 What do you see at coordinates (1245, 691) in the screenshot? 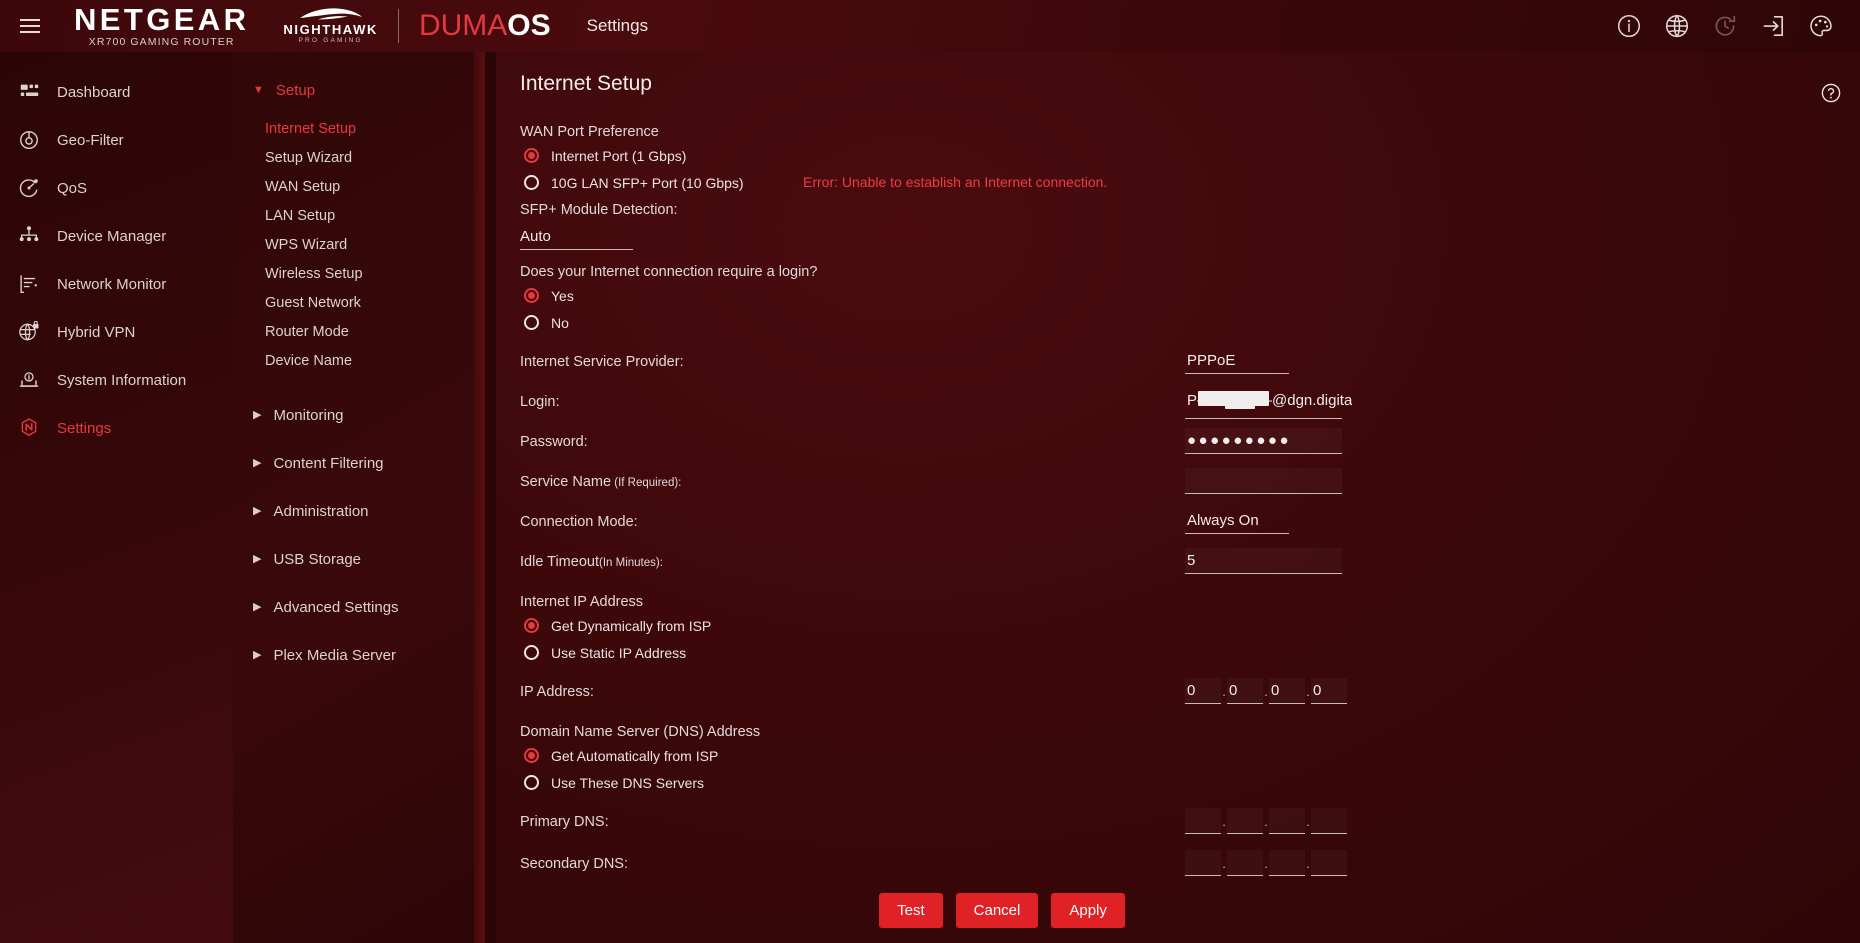
I see `ip-octet-2: 0` at bounding box center [1245, 691].